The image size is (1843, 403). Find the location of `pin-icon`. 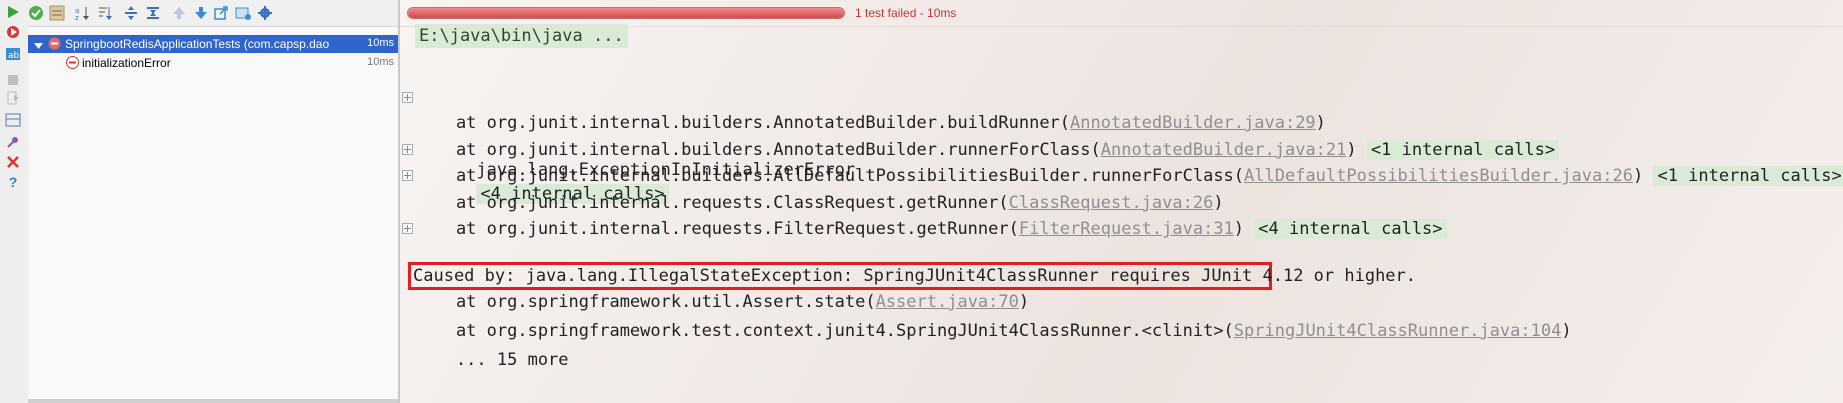

pin-icon is located at coordinates (13, 142).